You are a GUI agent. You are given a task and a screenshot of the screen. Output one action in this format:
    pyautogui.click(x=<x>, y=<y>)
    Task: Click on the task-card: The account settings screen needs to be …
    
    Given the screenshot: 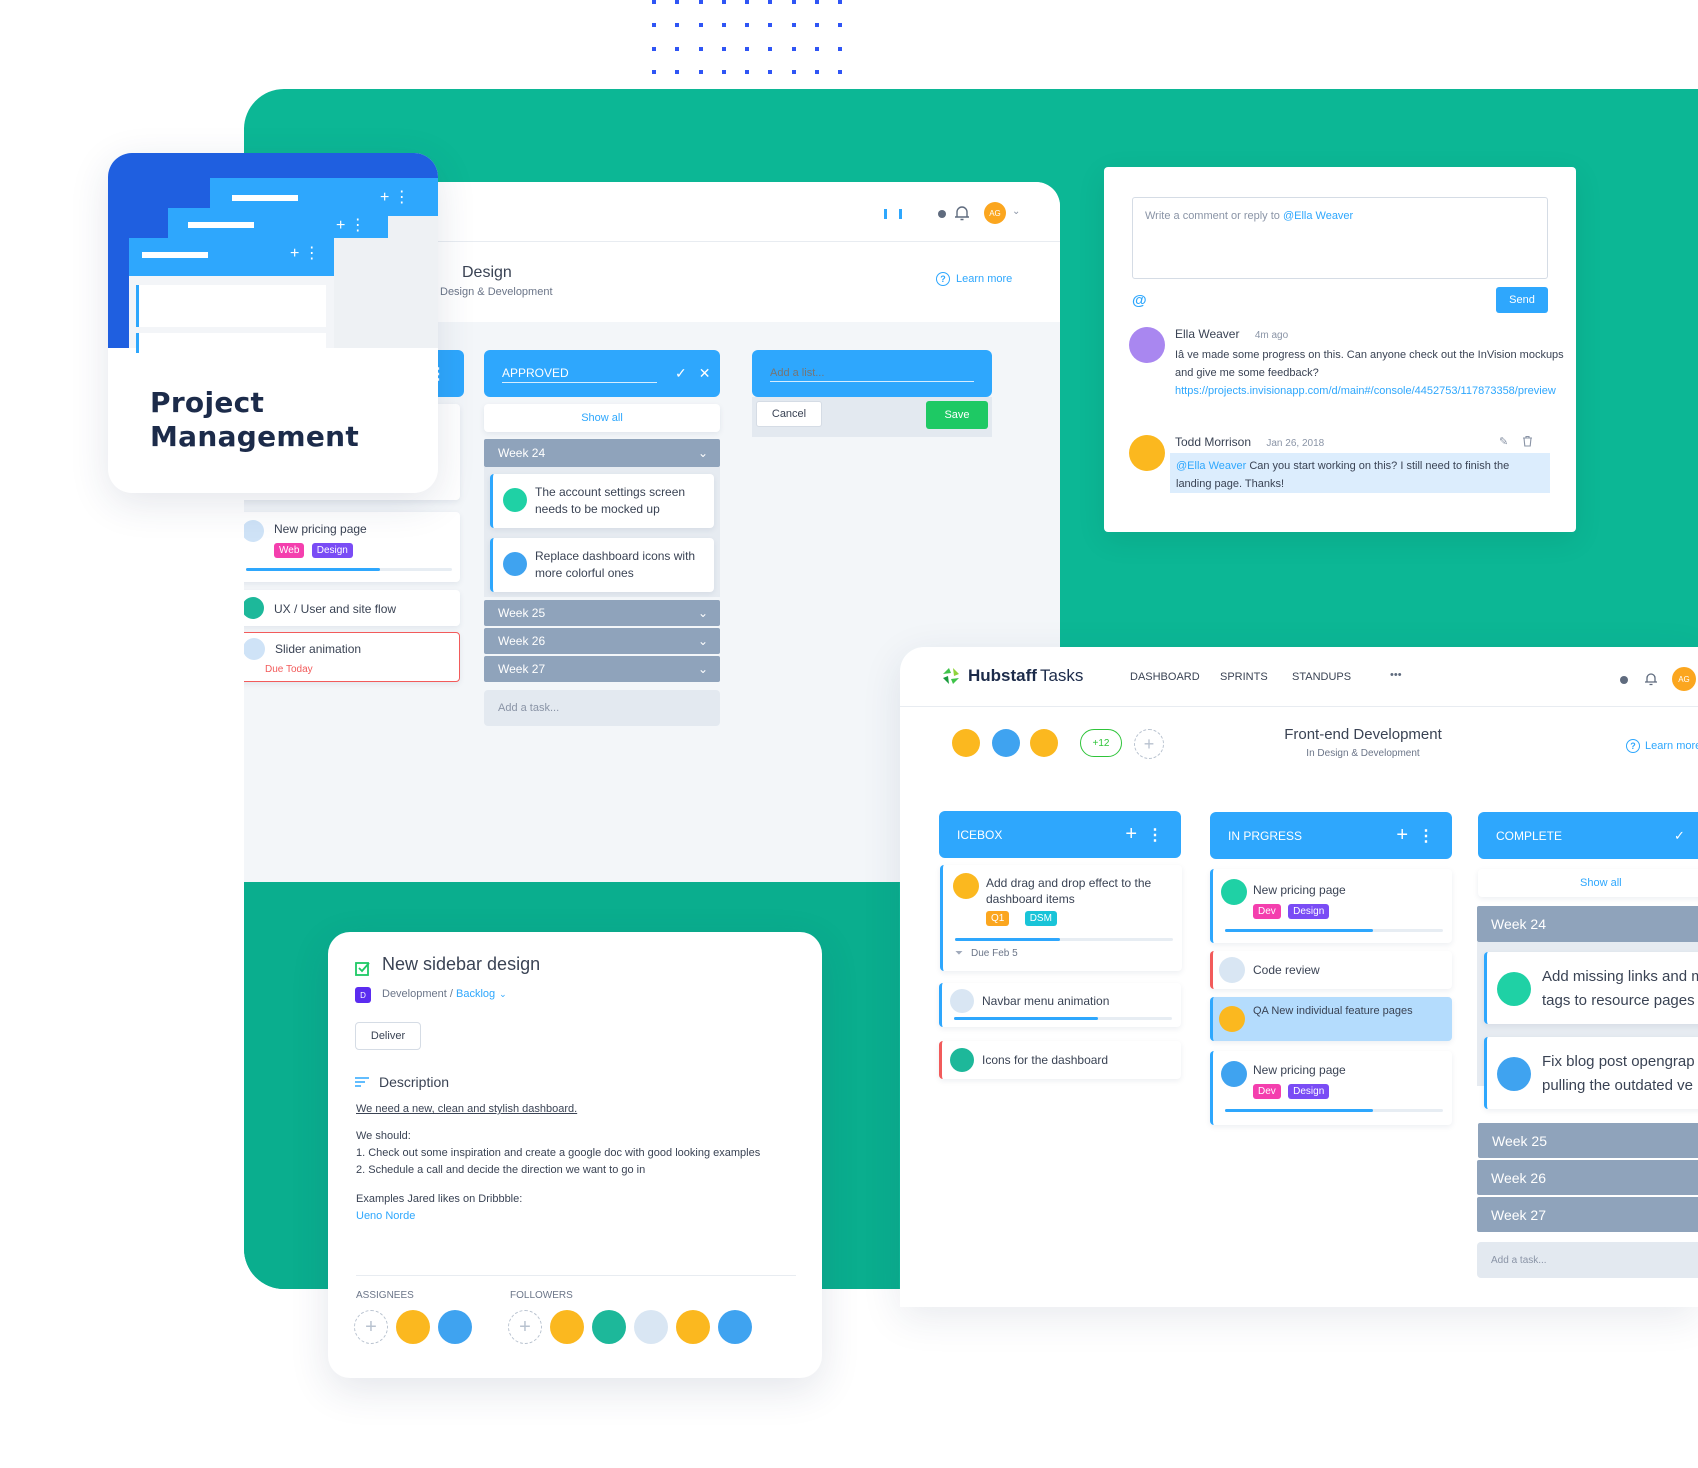 What is the action you would take?
    pyautogui.click(x=602, y=501)
    